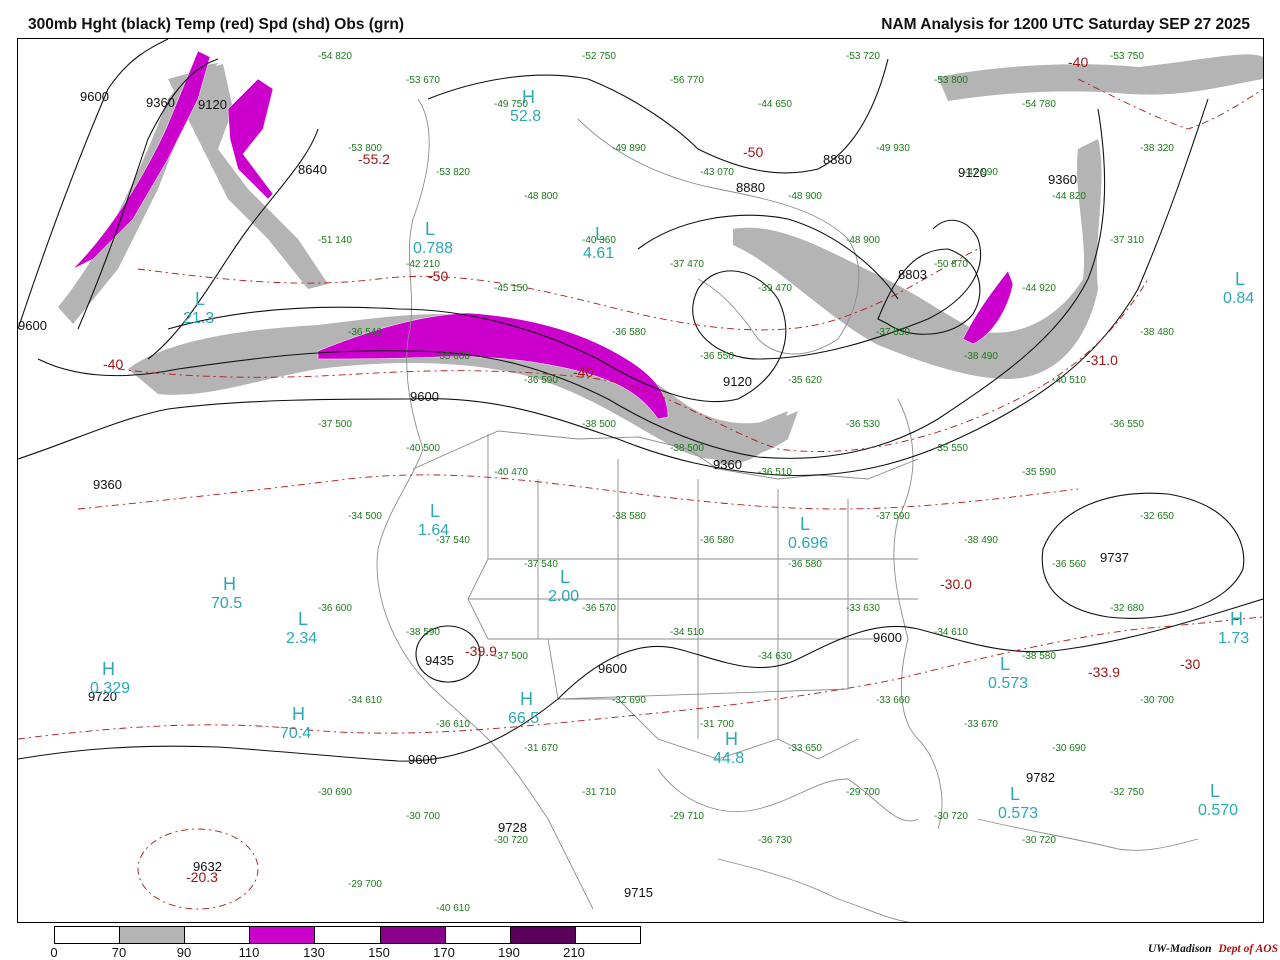  I want to click on station-observation: -36 530, so click(863, 424).